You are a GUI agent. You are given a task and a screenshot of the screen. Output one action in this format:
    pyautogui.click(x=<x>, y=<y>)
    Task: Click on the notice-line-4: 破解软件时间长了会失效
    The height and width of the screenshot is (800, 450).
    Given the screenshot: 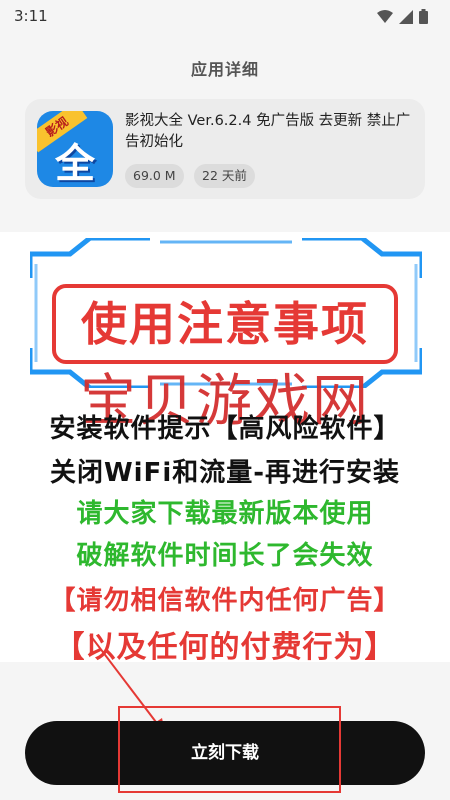 What is the action you would take?
    pyautogui.click(x=225, y=556)
    